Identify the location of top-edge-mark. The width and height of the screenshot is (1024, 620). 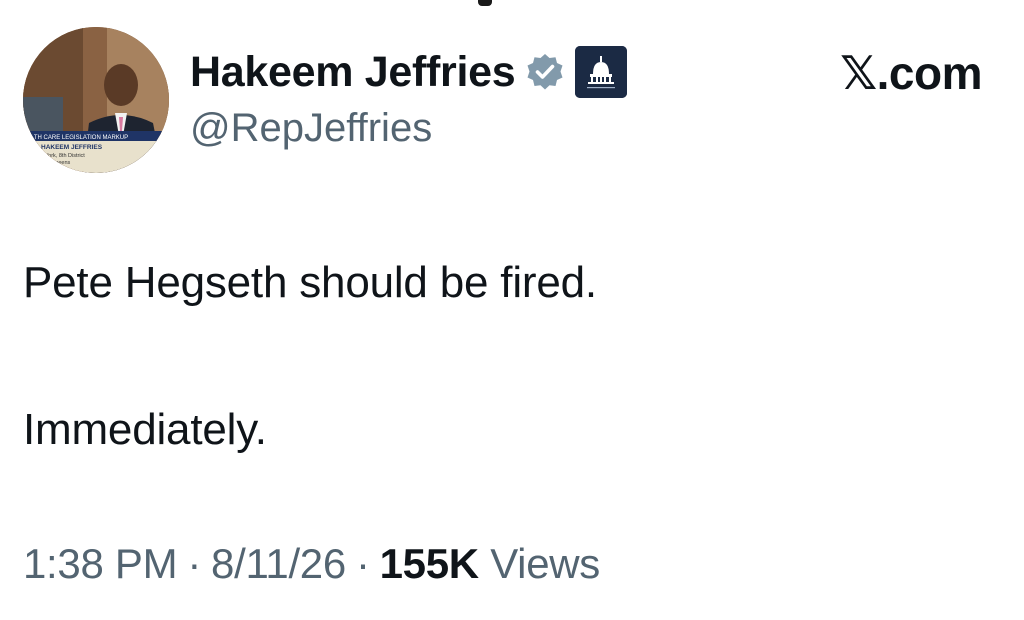
(485, 3).